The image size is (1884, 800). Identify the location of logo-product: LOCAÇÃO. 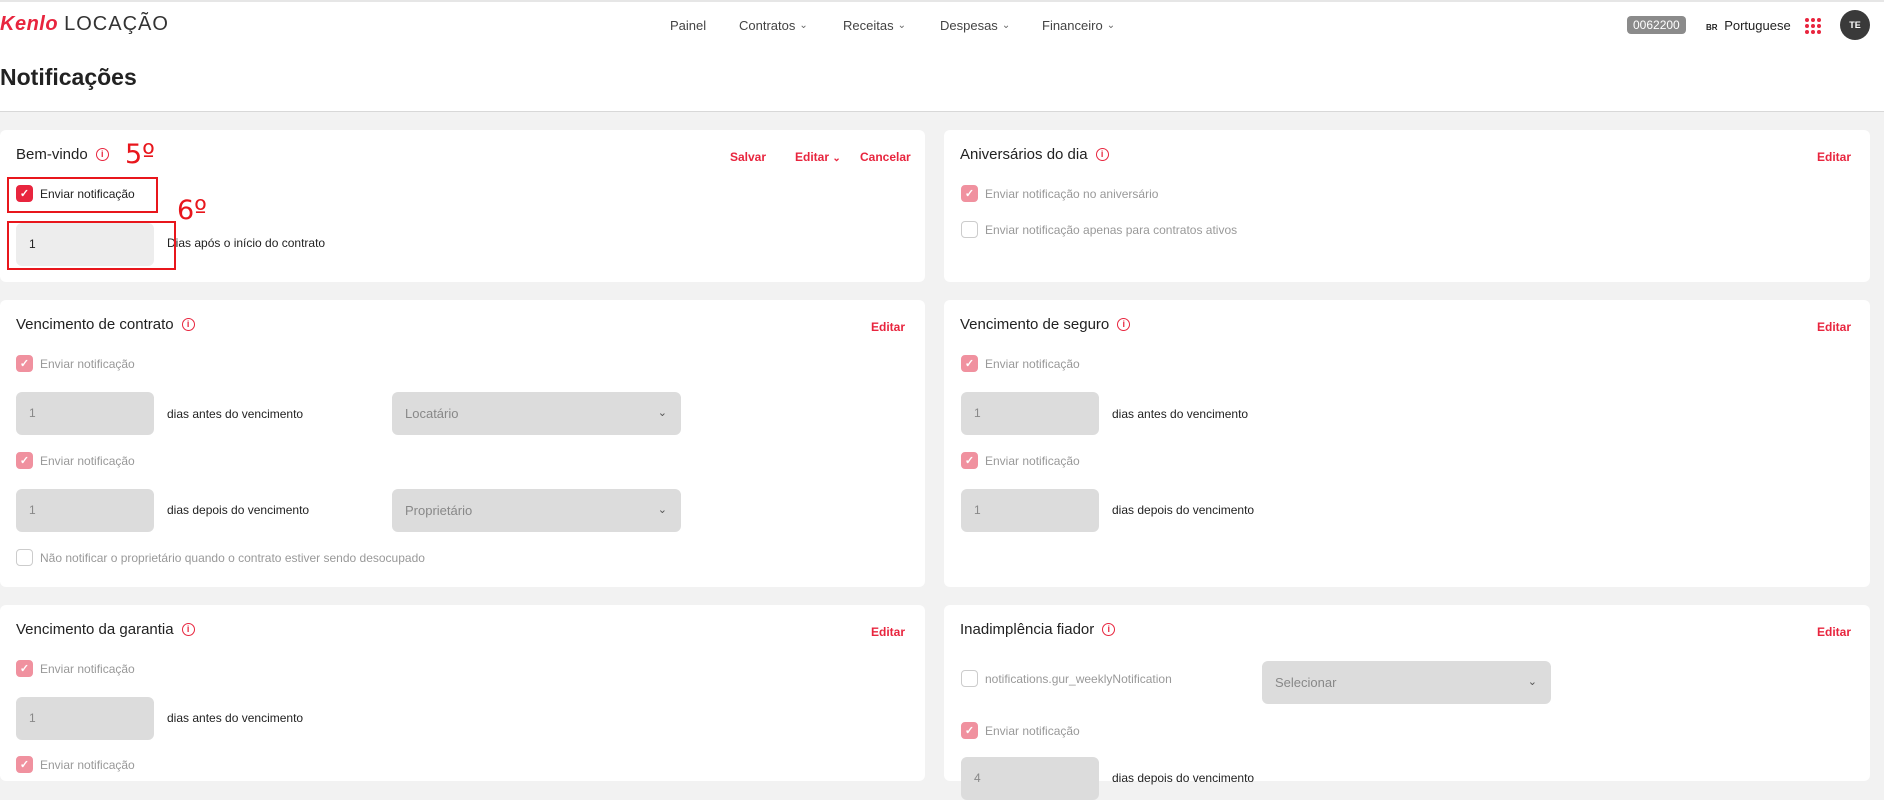
(116, 24).